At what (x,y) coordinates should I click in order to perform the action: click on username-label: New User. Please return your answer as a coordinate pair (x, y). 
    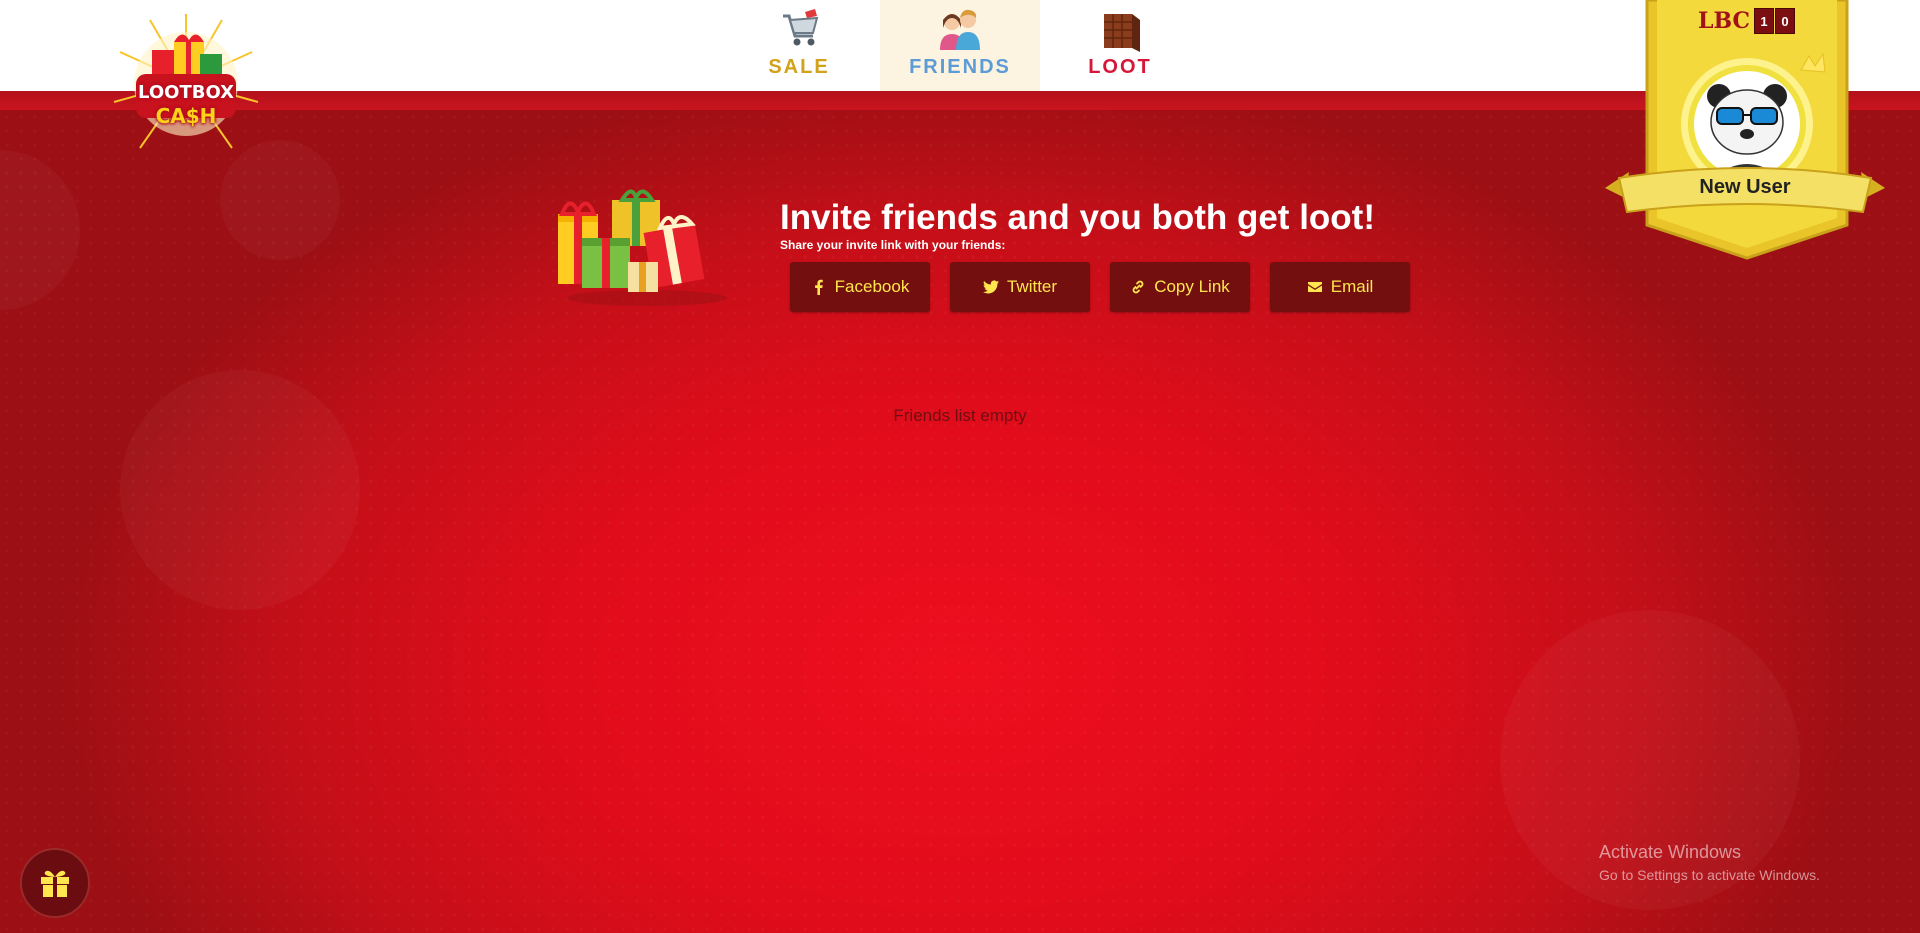
    Looking at the image, I should click on (1745, 187).